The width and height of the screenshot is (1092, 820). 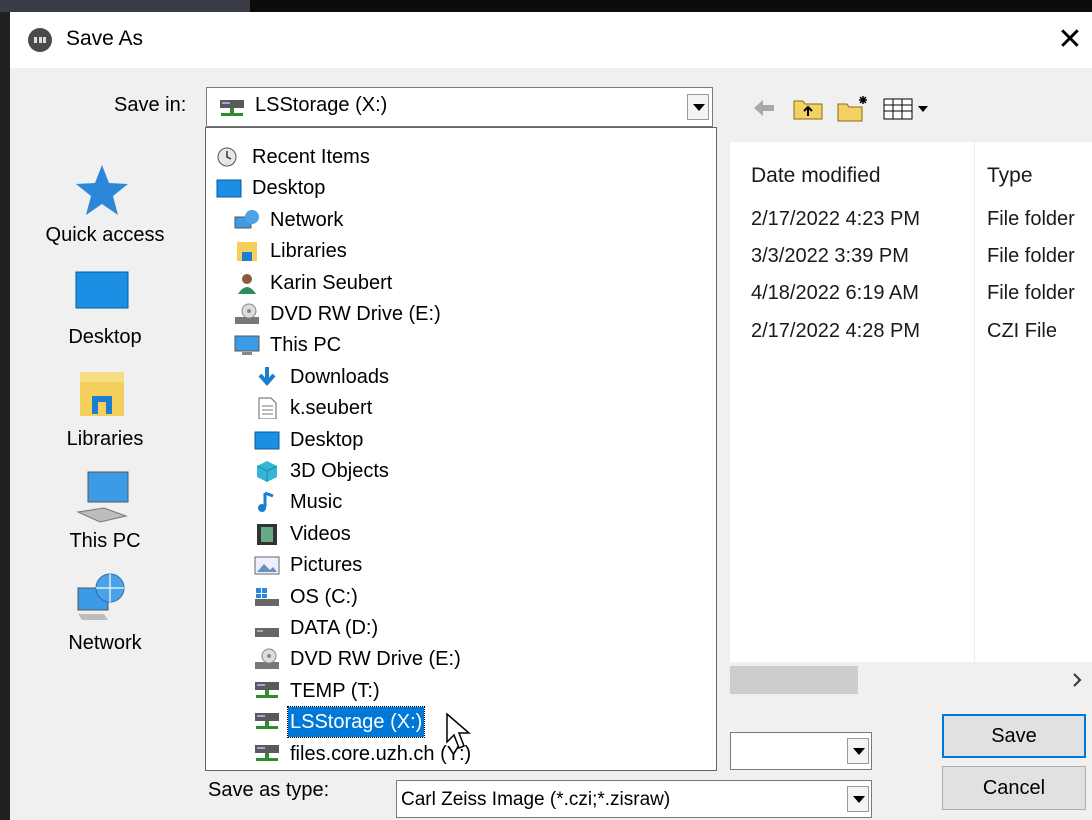 What do you see at coordinates (247, 283) in the screenshot?
I see `user-icon` at bounding box center [247, 283].